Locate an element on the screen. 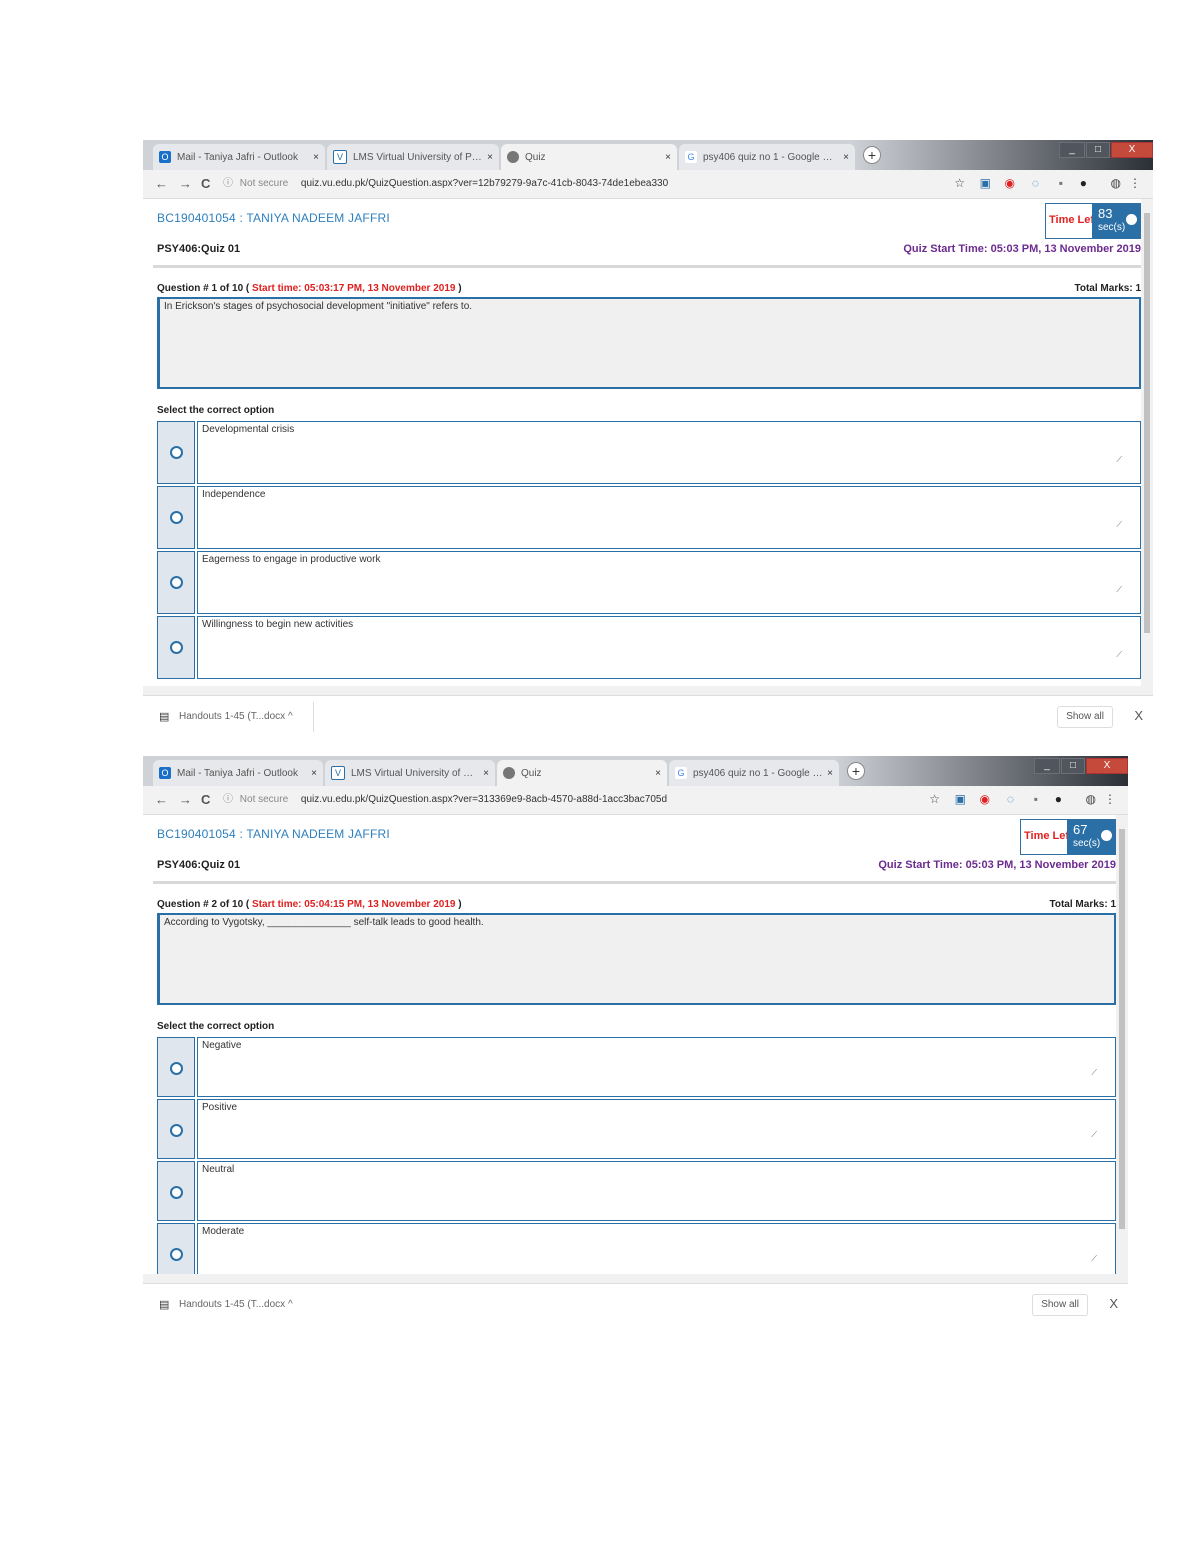 This screenshot has width=1200, height=1553. tab-label: LMS Virtual University of Pakist is located at coordinates (418, 157).